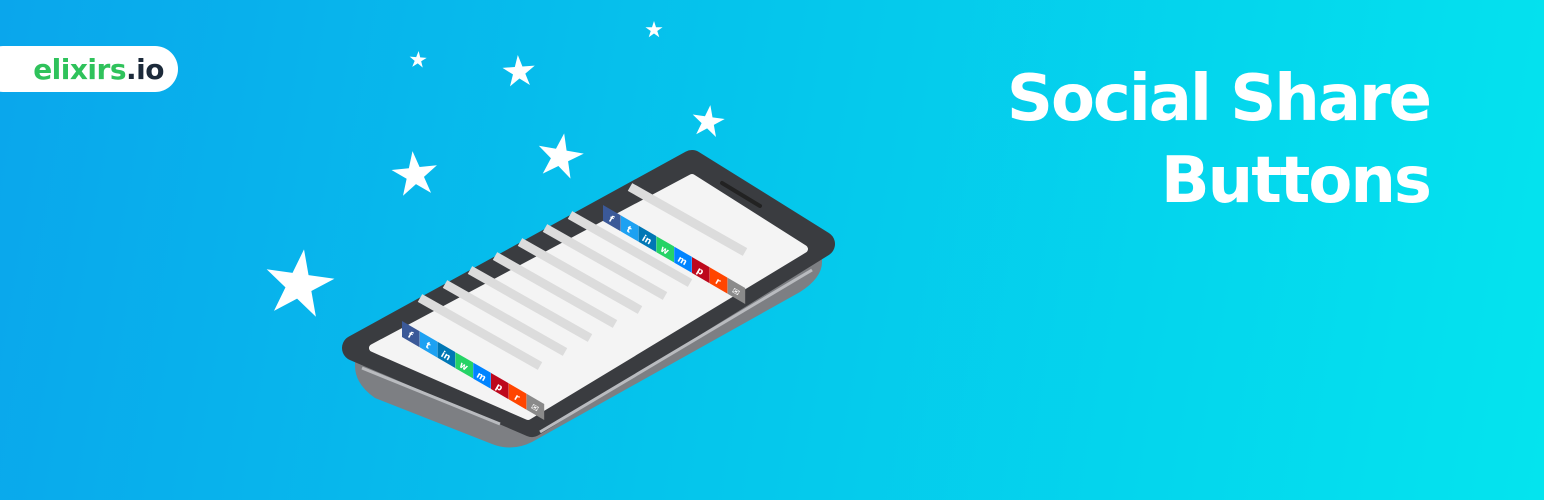 Image resolution: width=1544 pixels, height=500 pixels. I want to click on page-title: Social Share Buttons, so click(1219, 140).